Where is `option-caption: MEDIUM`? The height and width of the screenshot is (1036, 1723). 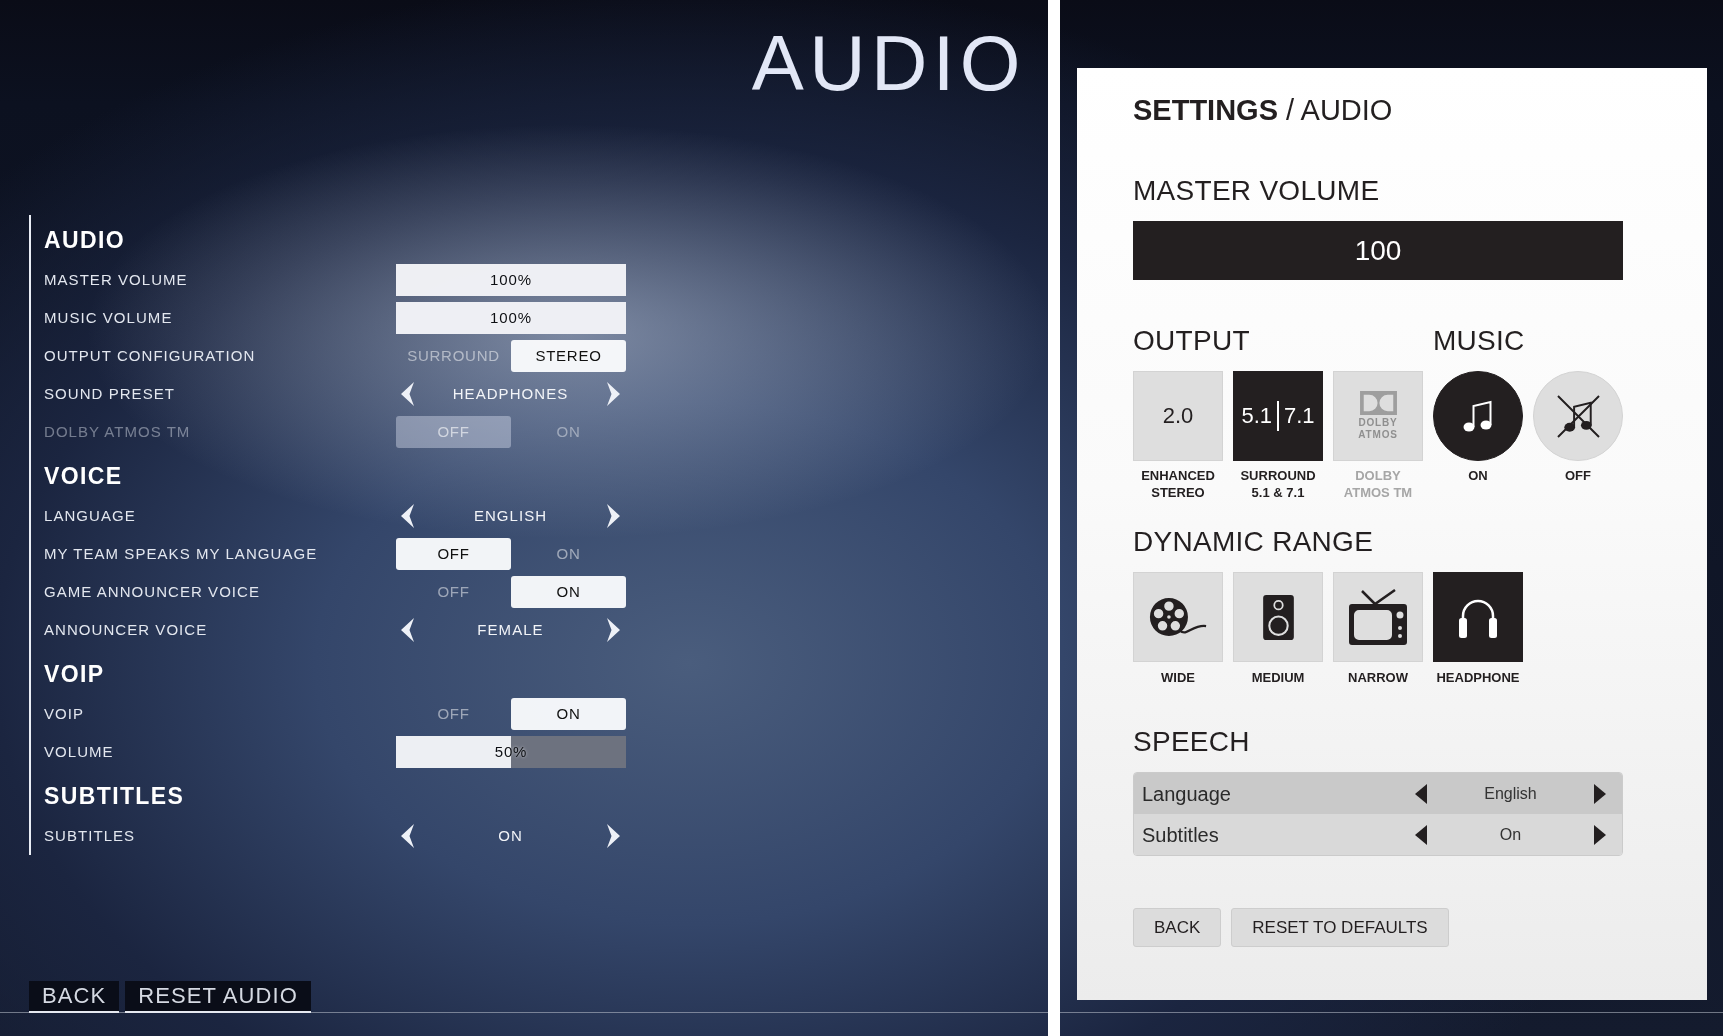
option-caption: MEDIUM is located at coordinates (1278, 677).